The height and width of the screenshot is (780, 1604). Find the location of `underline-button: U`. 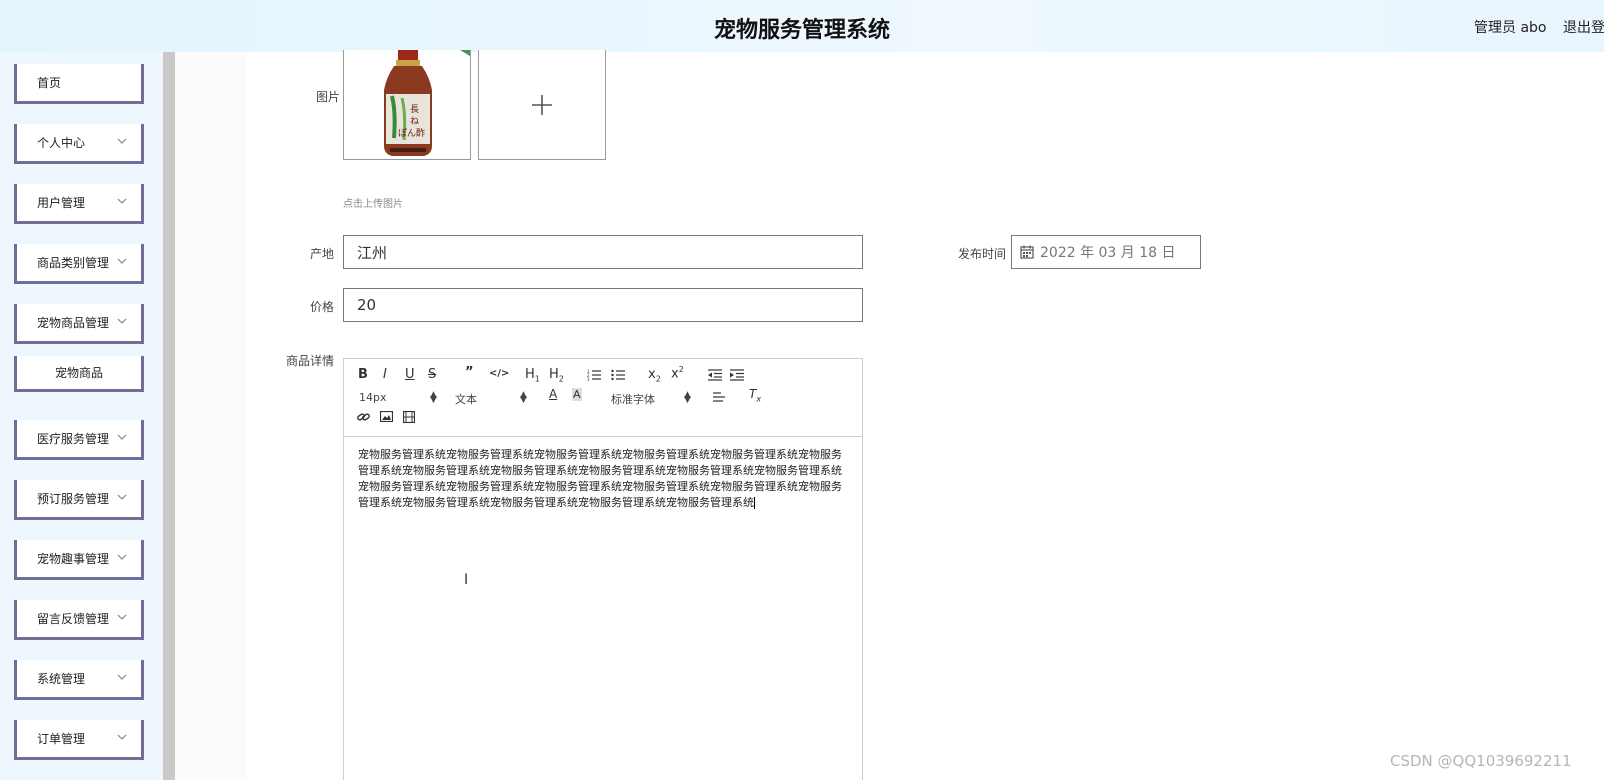

underline-button: U is located at coordinates (410, 374).